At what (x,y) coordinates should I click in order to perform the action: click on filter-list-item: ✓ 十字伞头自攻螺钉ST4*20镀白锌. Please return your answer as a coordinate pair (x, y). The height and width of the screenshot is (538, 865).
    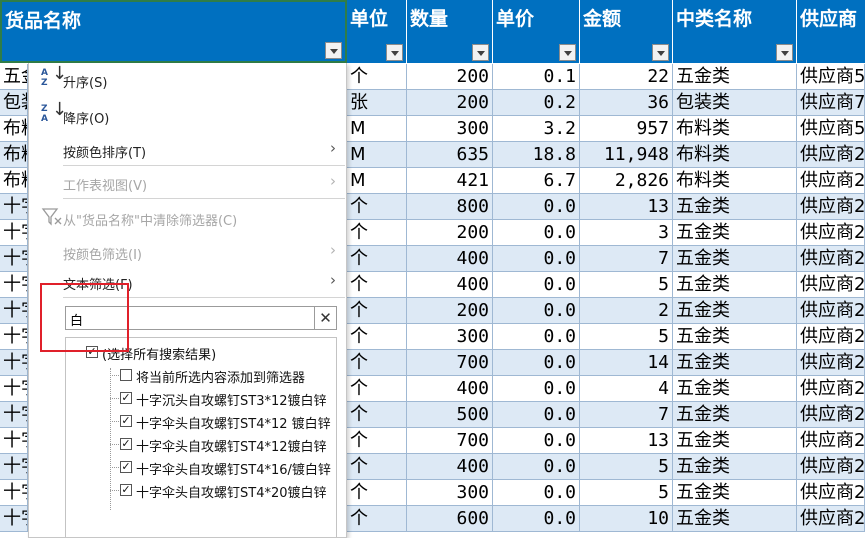
    Looking at the image, I should click on (201, 490).